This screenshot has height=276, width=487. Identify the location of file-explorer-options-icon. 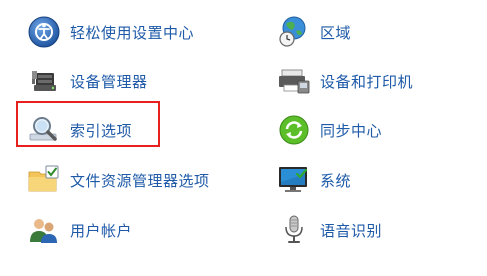
(44, 180).